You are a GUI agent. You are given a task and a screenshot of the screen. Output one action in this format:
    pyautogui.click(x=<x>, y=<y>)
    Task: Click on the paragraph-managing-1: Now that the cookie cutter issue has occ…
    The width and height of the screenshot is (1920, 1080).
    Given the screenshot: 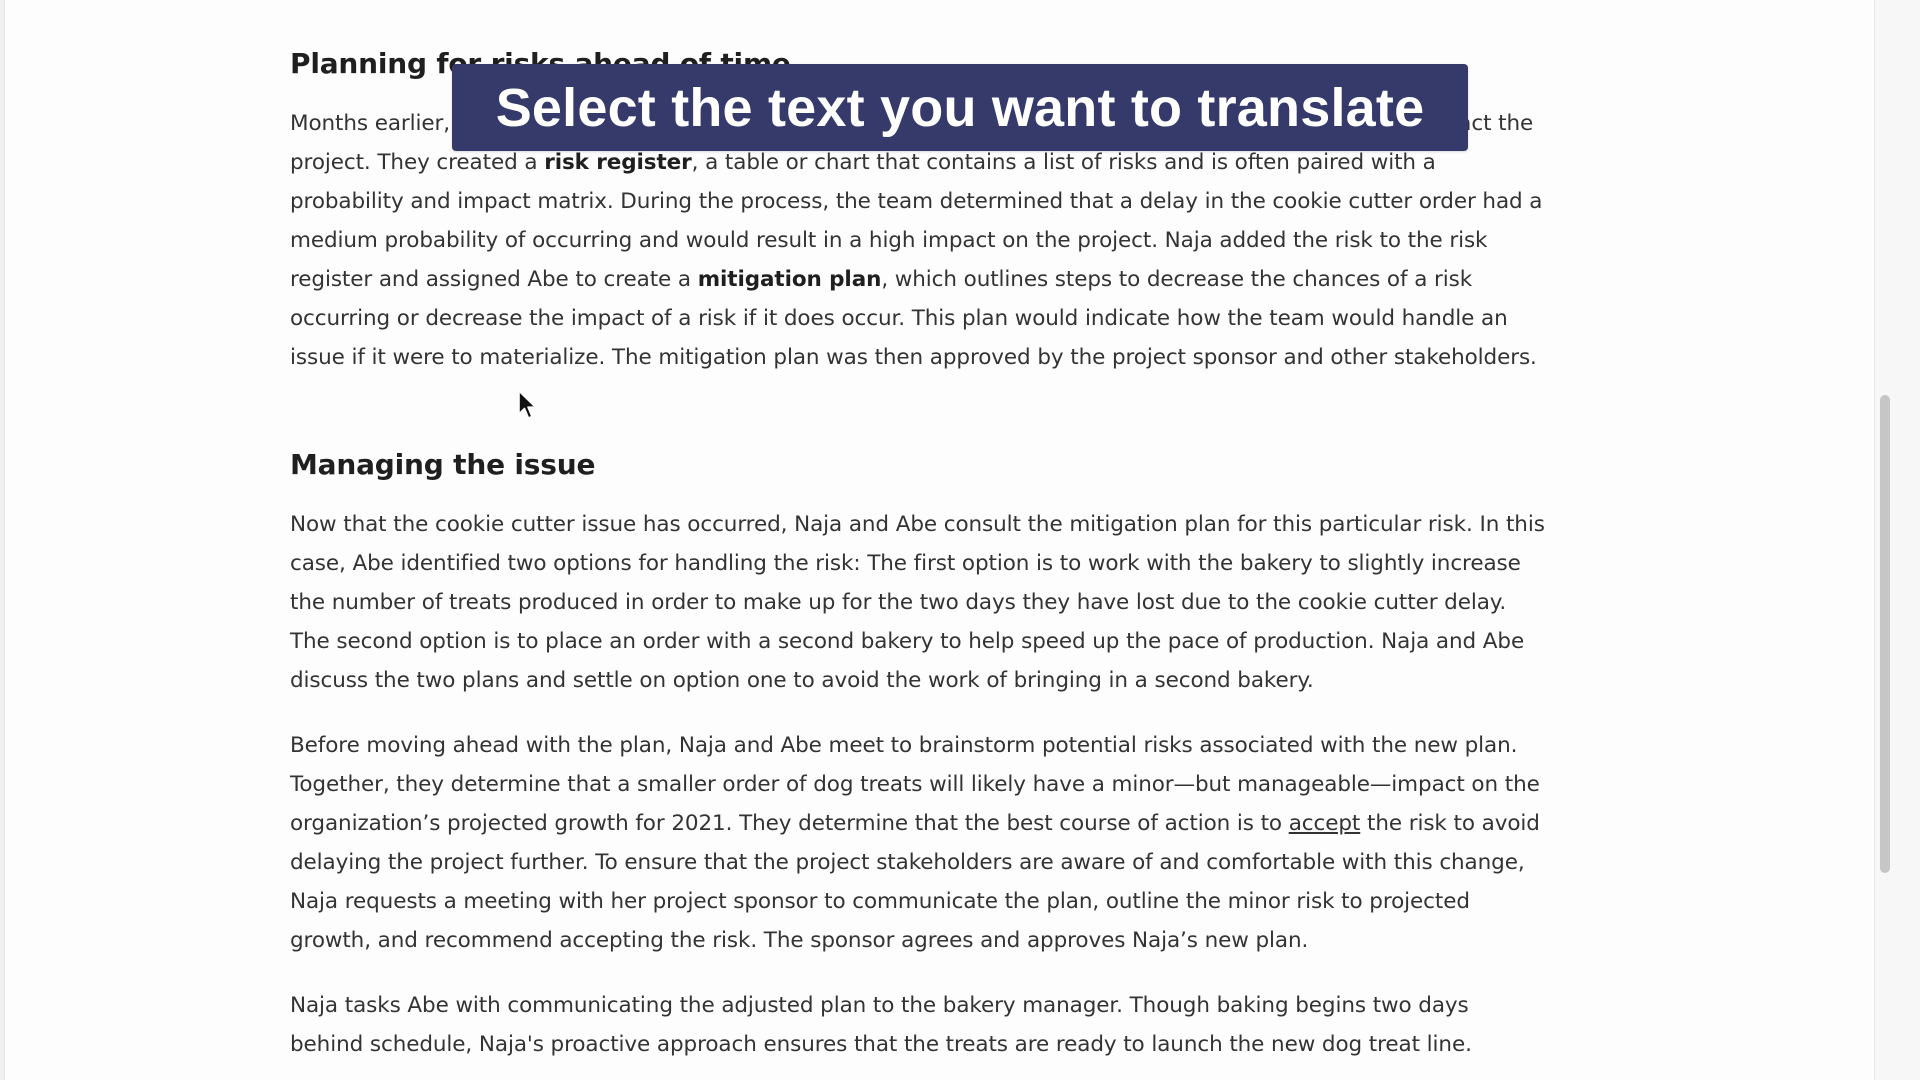 What is the action you would take?
    pyautogui.click(x=917, y=602)
    